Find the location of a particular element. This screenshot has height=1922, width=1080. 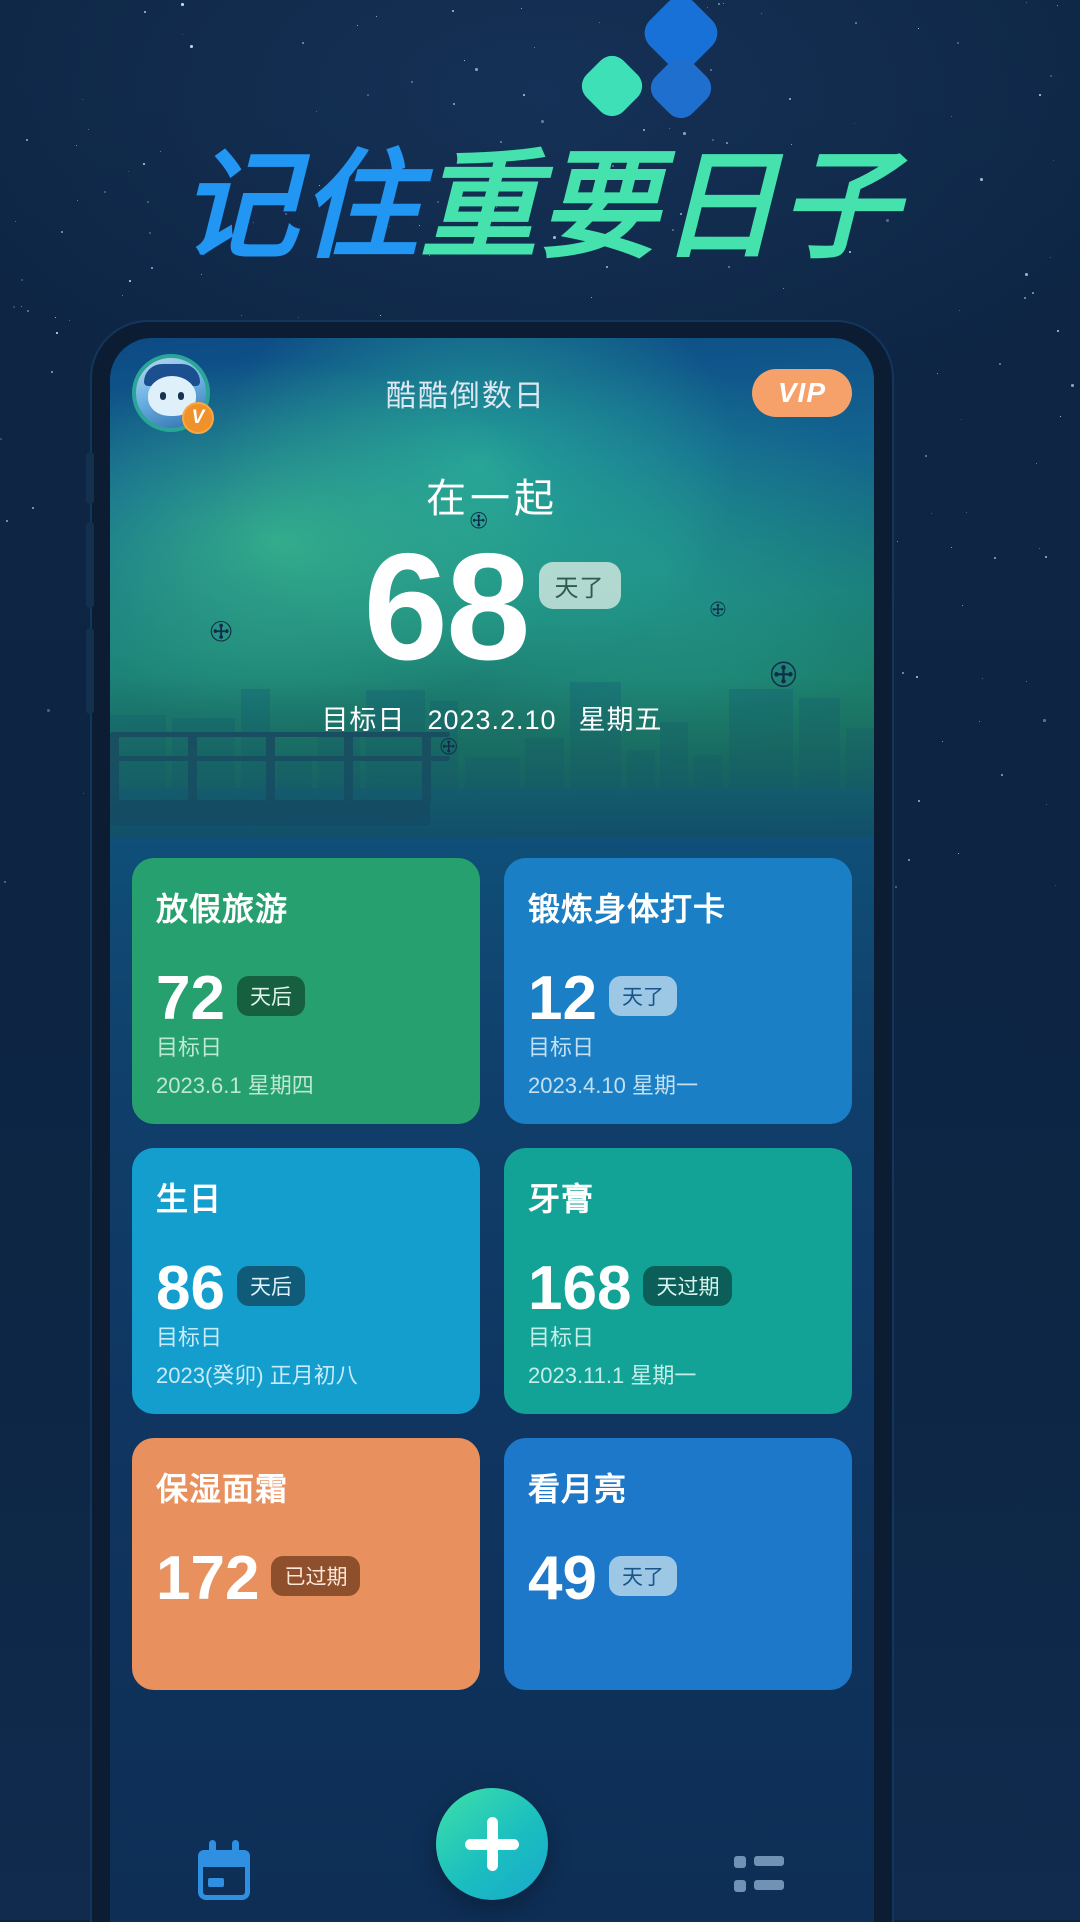

card-footer: 目标日 2023.4.10 星期一 is located at coordinates (678, 1065).